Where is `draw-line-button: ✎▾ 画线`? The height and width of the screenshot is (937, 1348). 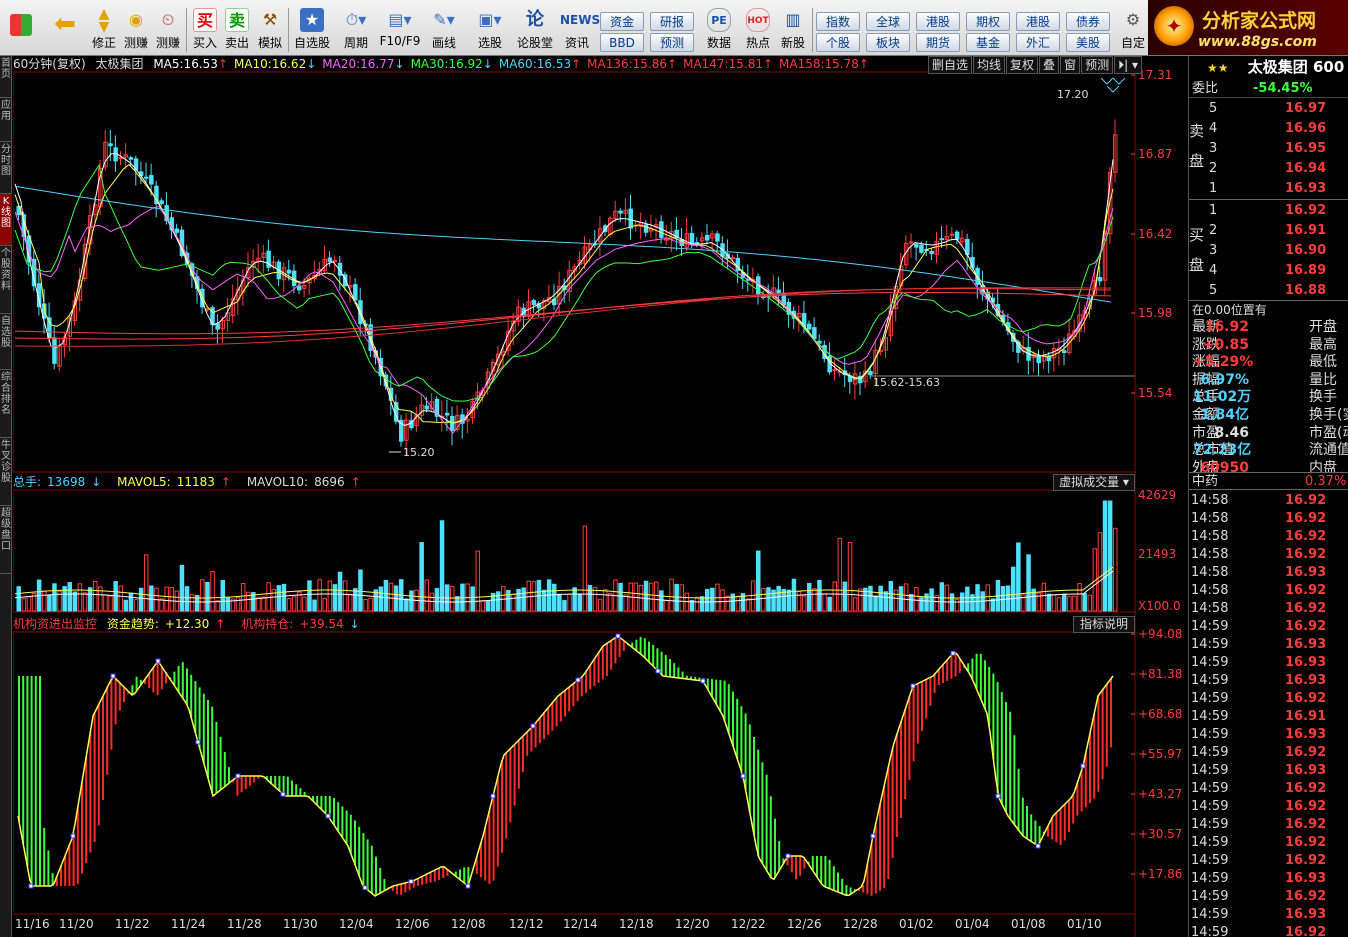 draw-line-button: ✎▾ 画线 is located at coordinates (444, 30).